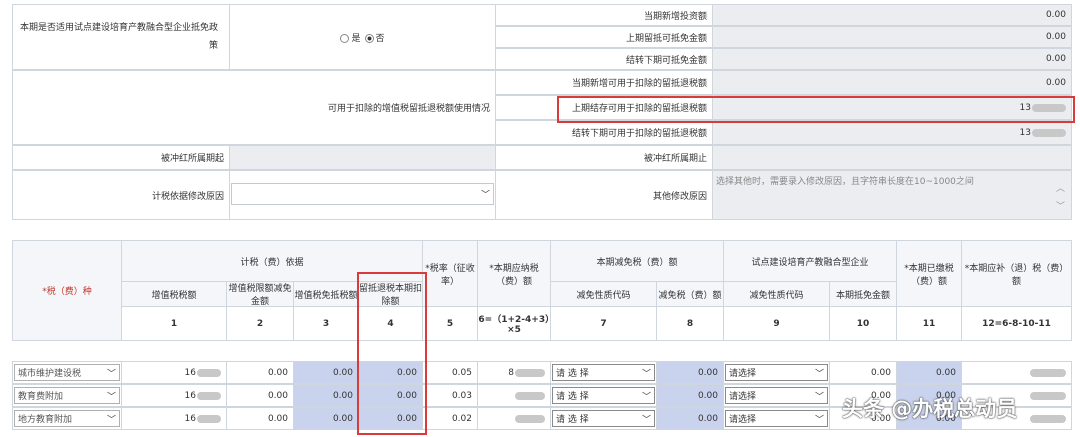 The height and width of the screenshot is (437, 1080). Describe the element at coordinates (604, 15) in the screenshot. I see `new-investment-label: 当期新增投资额` at that location.